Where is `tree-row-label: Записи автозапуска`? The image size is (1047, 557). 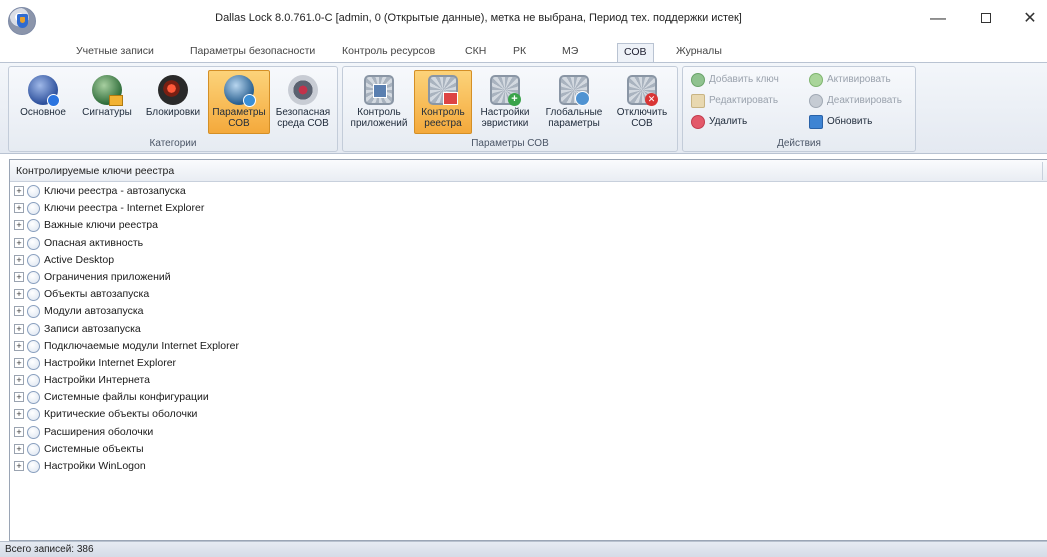 tree-row-label: Записи автозапуска is located at coordinates (92, 328).